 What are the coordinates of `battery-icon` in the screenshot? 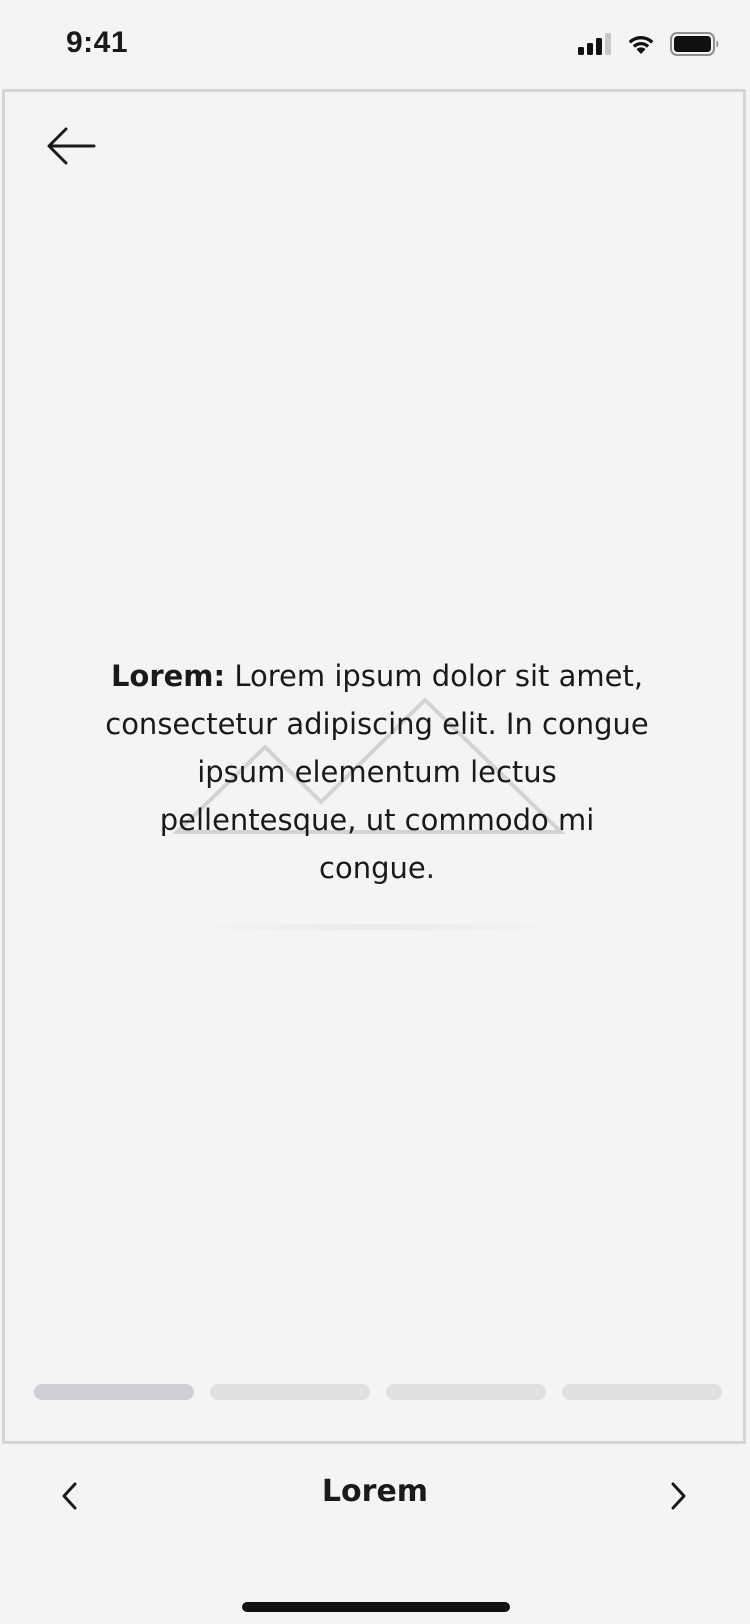 It's located at (695, 46).